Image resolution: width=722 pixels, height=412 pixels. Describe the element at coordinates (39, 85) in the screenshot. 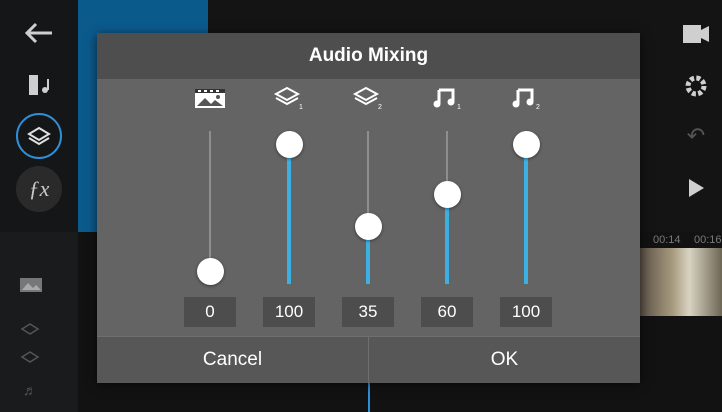

I see `media-clip-icon` at that location.